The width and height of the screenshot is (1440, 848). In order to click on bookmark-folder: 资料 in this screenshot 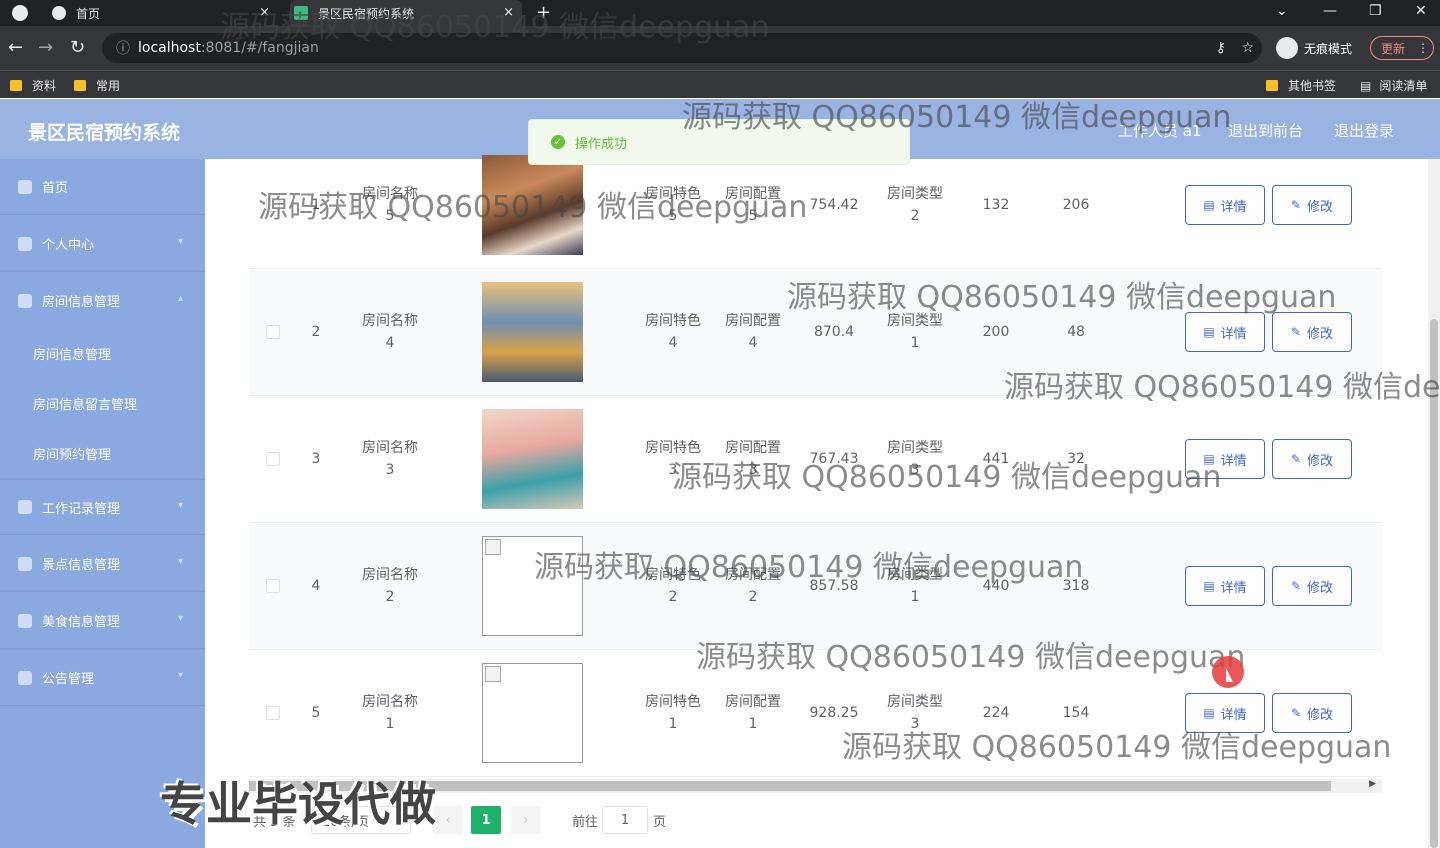, I will do `click(33, 85)`.